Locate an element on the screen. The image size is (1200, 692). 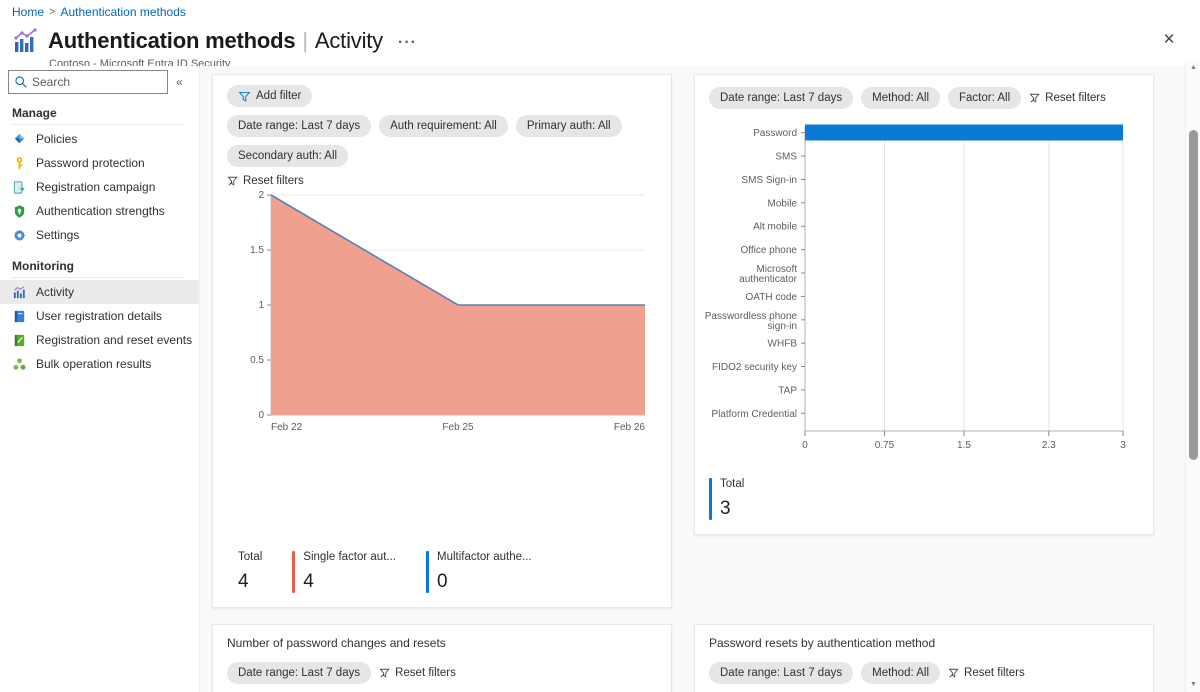
sidebar-item-settings: Settings is located at coordinates (100, 235).